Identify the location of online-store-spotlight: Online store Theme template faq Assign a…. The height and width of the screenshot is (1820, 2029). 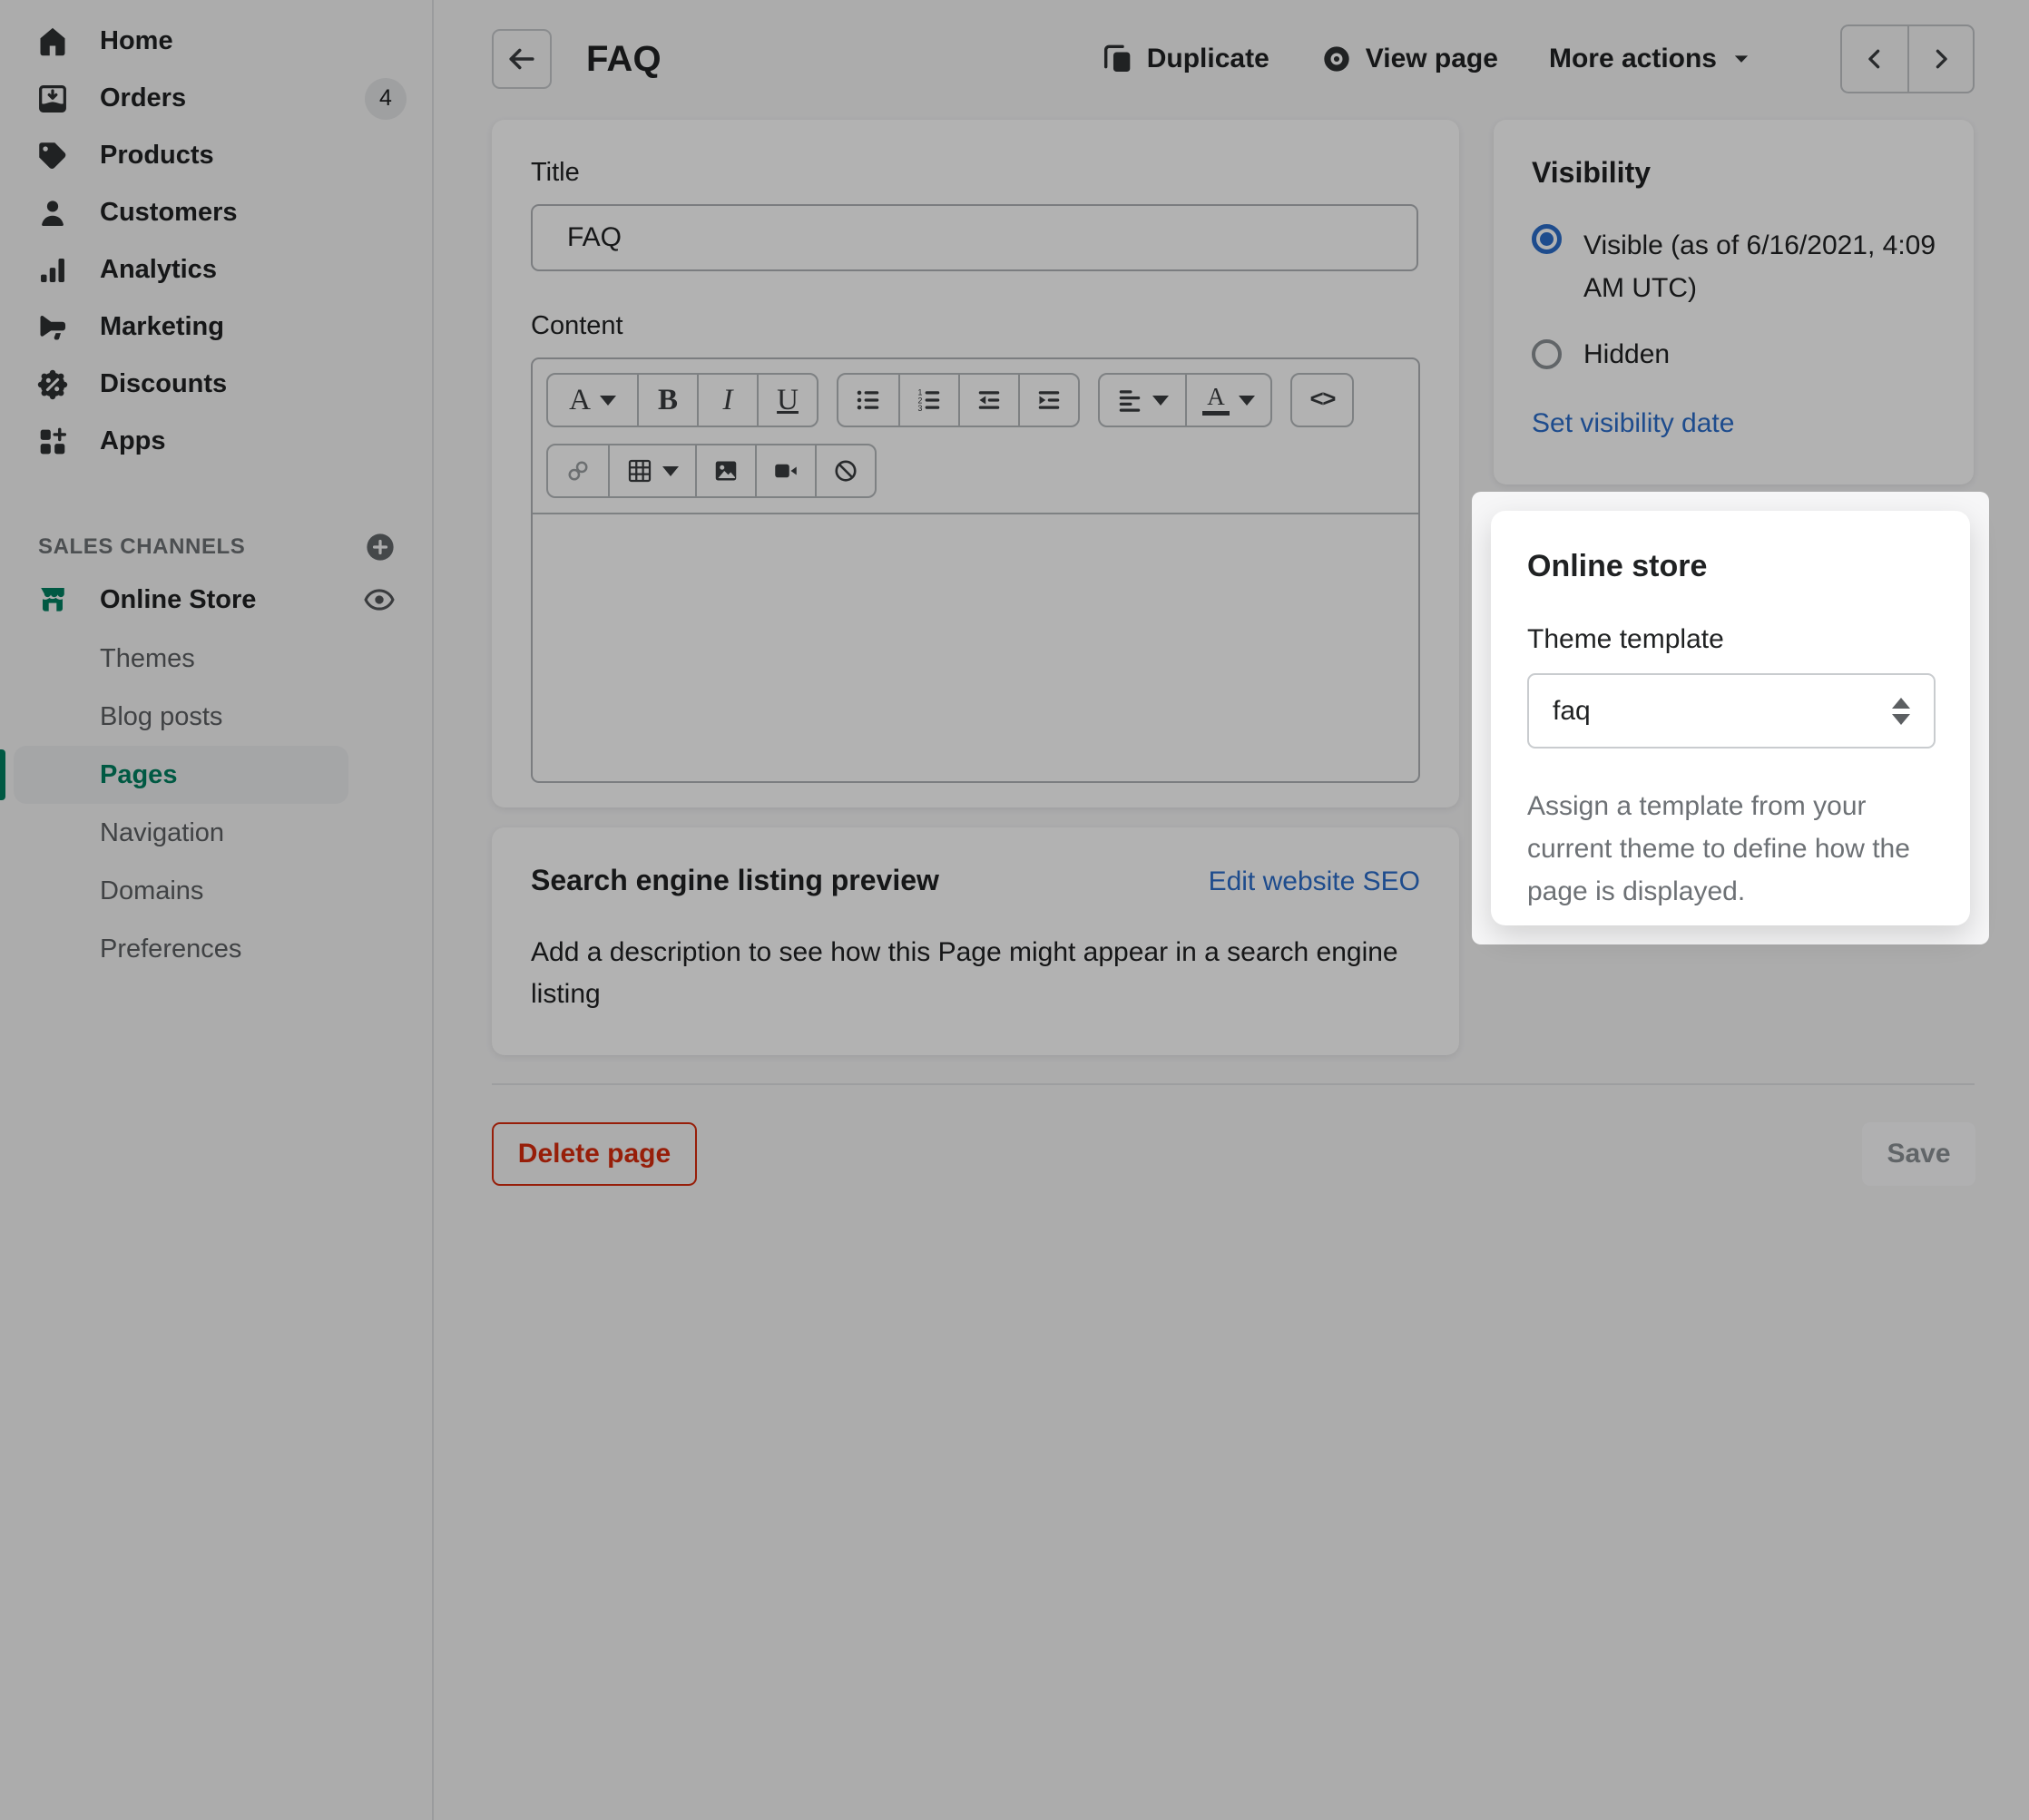
(1731, 718).